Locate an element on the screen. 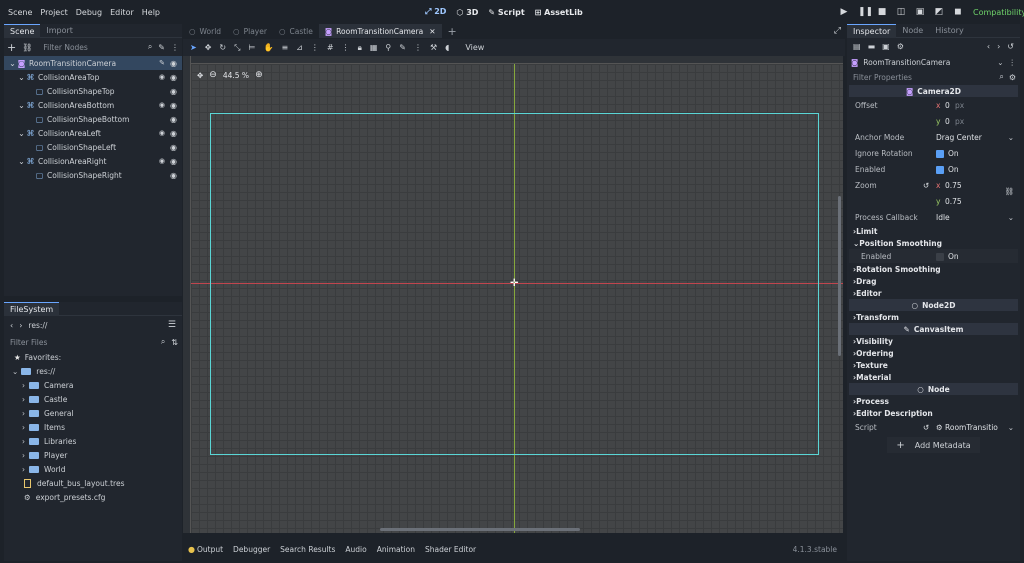 This screenshot has width=1024, height=563. menu-project: Project is located at coordinates (53, 12).